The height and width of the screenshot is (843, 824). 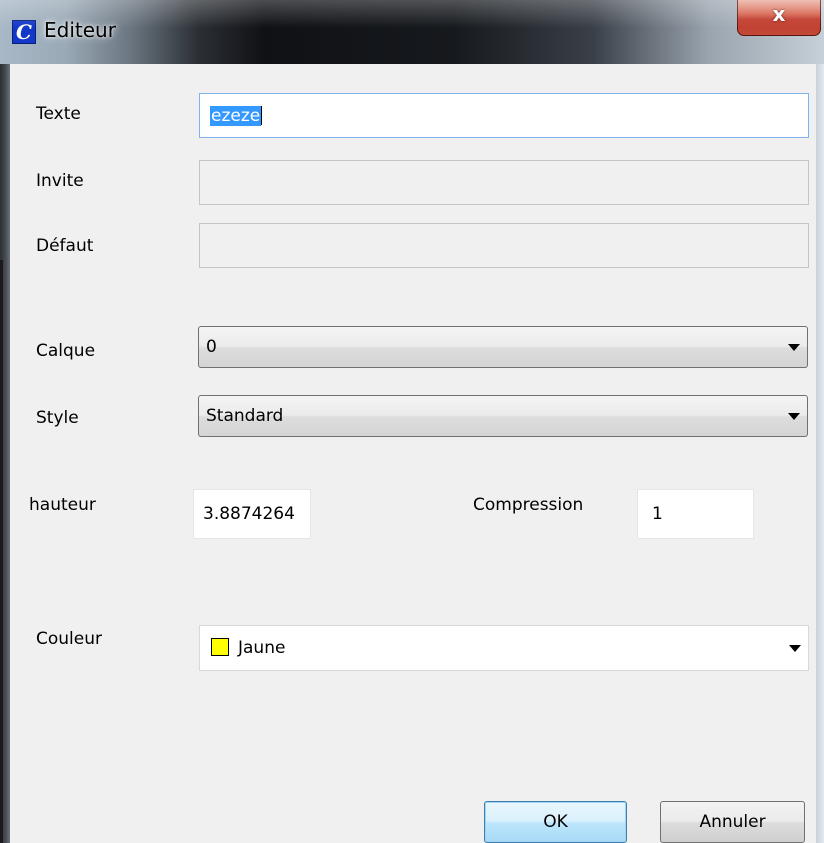 What do you see at coordinates (69, 639) in the screenshot?
I see `couleur-label: Couleur` at bounding box center [69, 639].